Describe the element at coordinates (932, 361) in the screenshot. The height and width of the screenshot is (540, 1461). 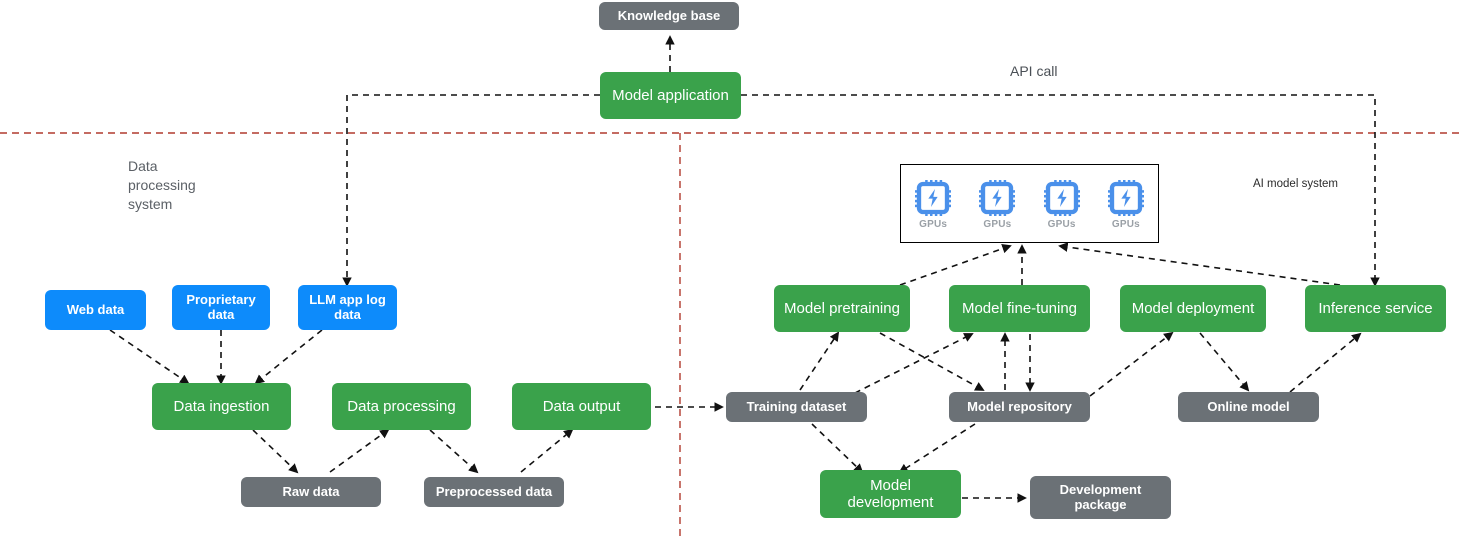
I see `edge-pretraining-to-repository` at that location.